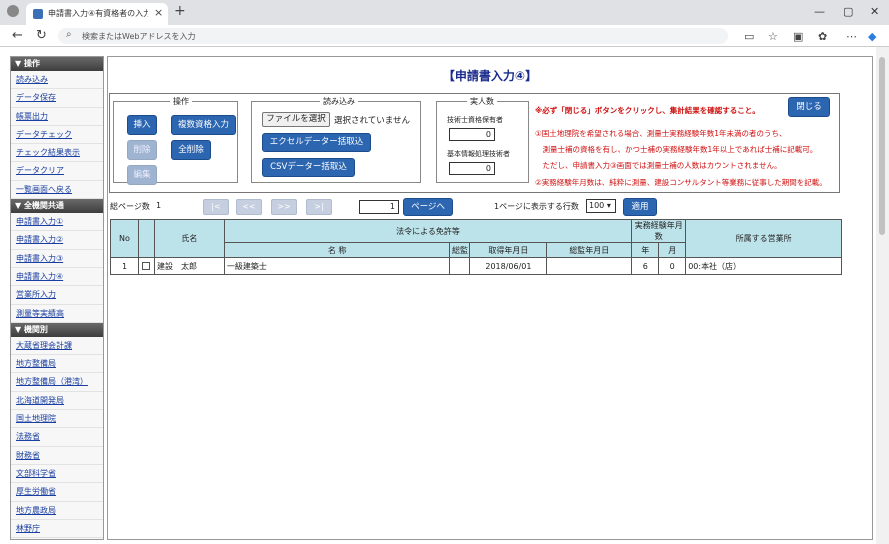  What do you see at coordinates (17, 35) in the screenshot?
I see `back-icon: ←` at bounding box center [17, 35].